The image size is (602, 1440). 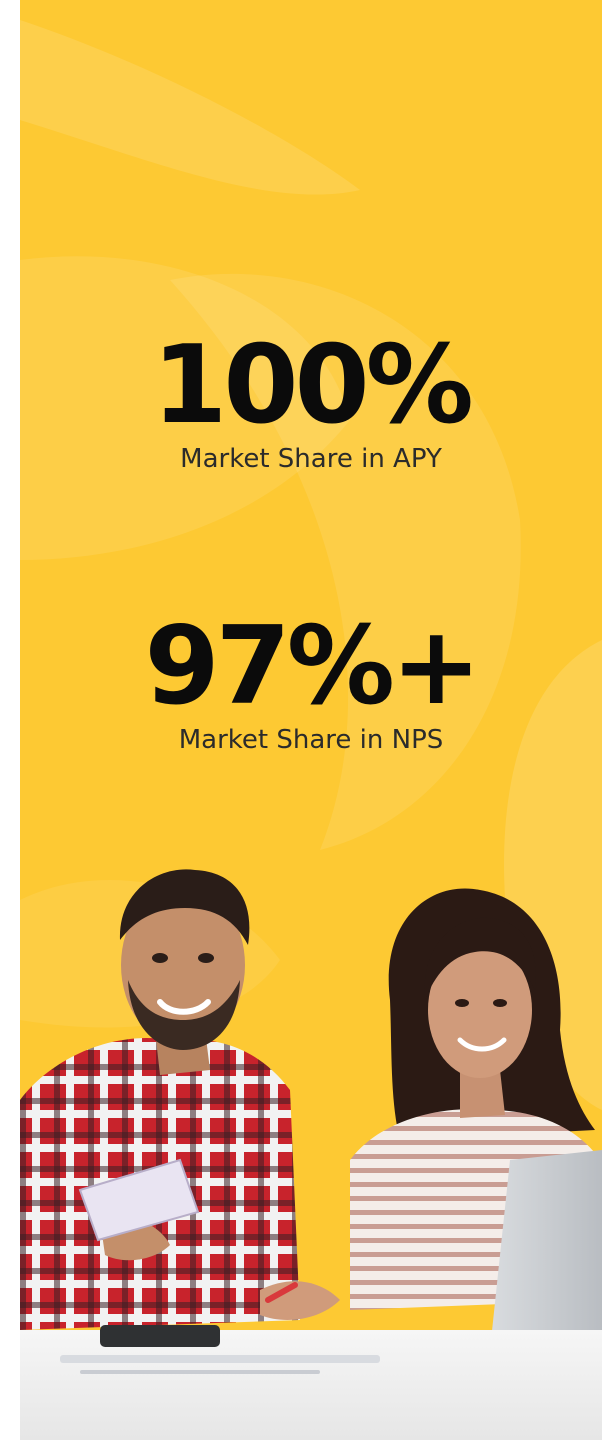 I want to click on man-eye-right, so click(x=206, y=958).